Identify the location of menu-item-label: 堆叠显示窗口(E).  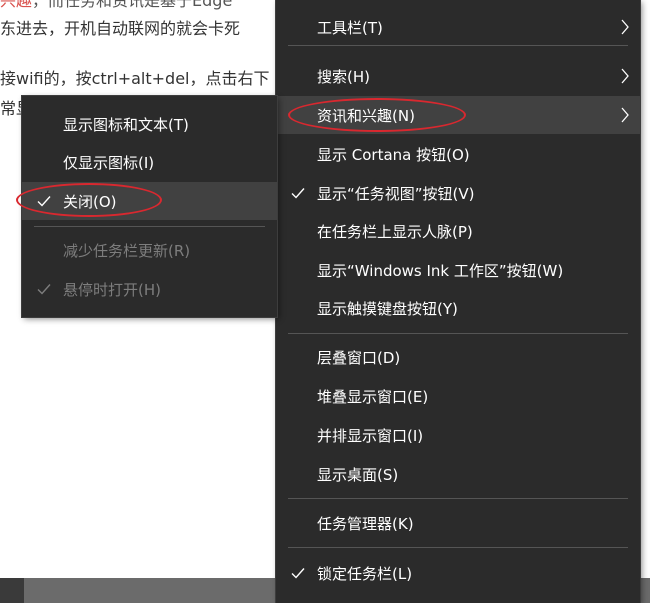
(373, 396).